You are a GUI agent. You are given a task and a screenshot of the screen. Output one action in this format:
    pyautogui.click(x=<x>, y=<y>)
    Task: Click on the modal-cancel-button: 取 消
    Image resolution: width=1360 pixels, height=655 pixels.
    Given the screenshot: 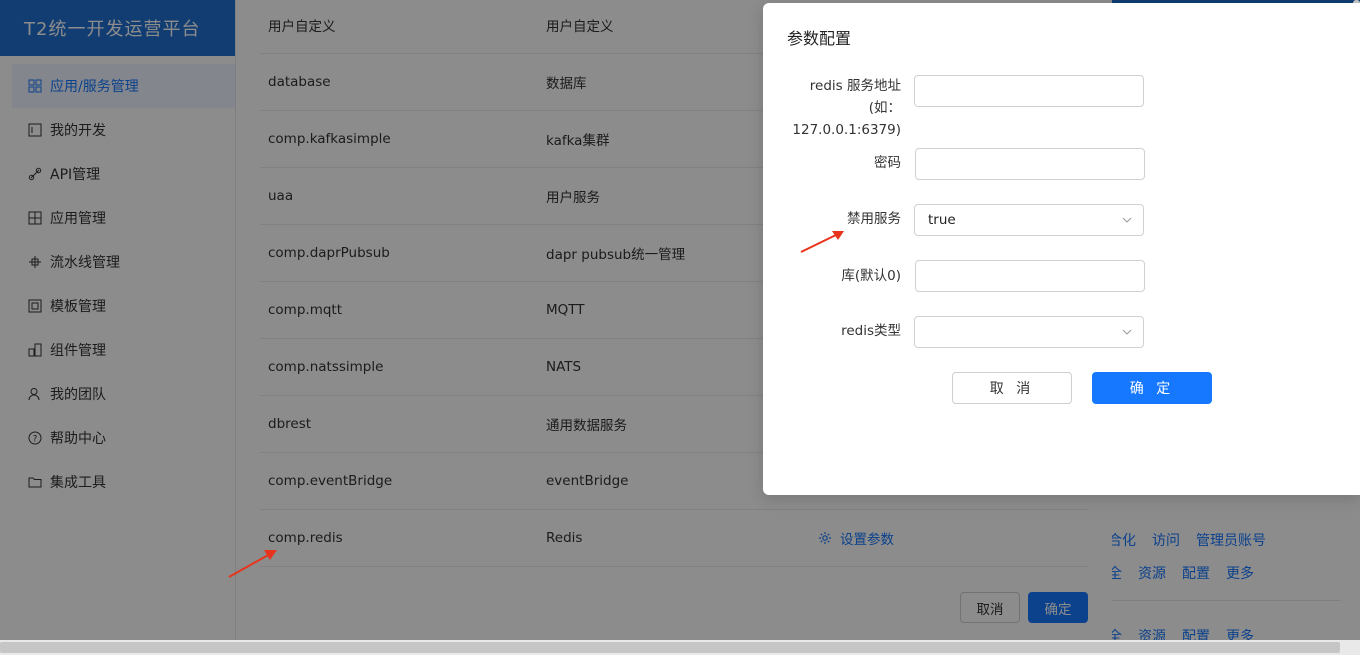 What is the action you would take?
    pyautogui.click(x=1012, y=388)
    